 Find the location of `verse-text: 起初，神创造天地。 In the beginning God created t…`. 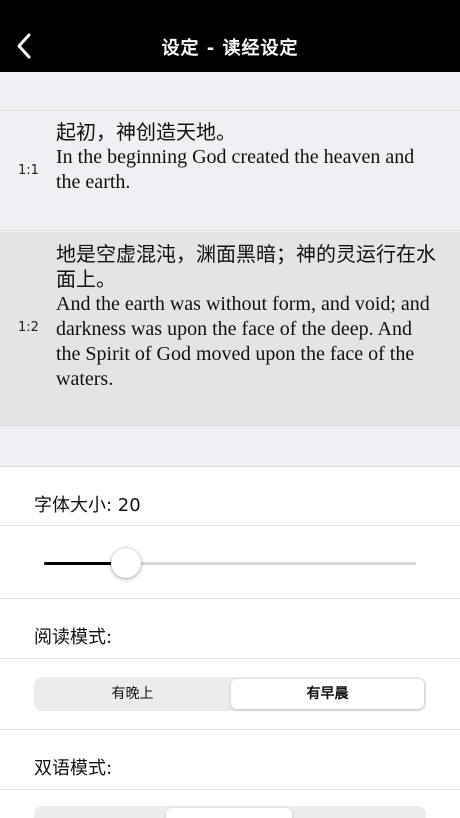

verse-text: 起初，神创造天地。 In the beginning God created t… is located at coordinates (247, 157).